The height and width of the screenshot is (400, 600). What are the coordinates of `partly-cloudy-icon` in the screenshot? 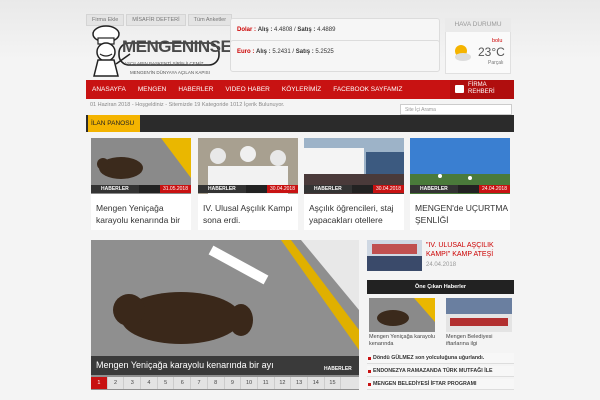 It's located at (463, 53).